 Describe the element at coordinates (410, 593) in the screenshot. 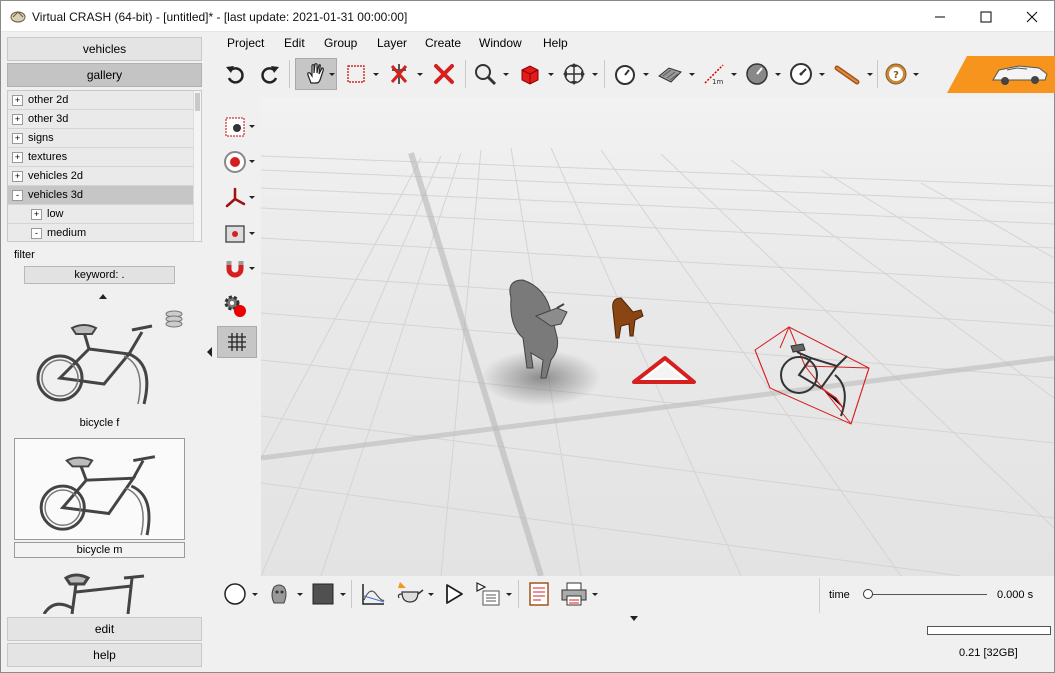

I see `teapot-button` at that location.